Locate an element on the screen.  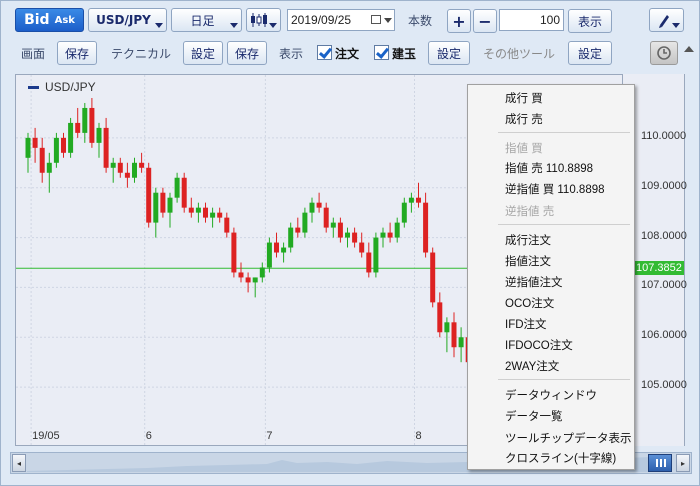
context-menu-item: 指値注文 is located at coordinates (528, 261).